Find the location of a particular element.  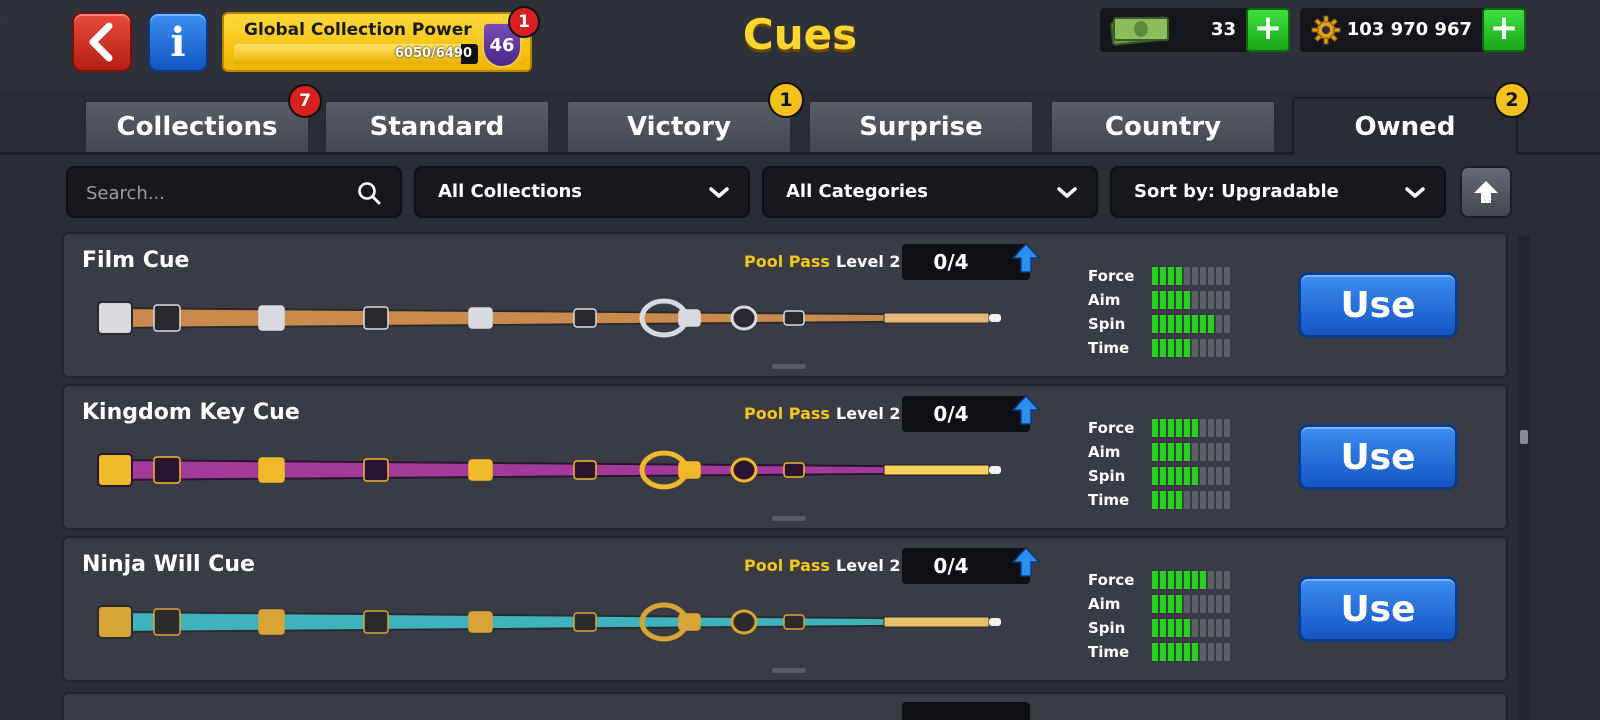

collection-power-bar: 6050/6490 is located at coordinates (356, 54).